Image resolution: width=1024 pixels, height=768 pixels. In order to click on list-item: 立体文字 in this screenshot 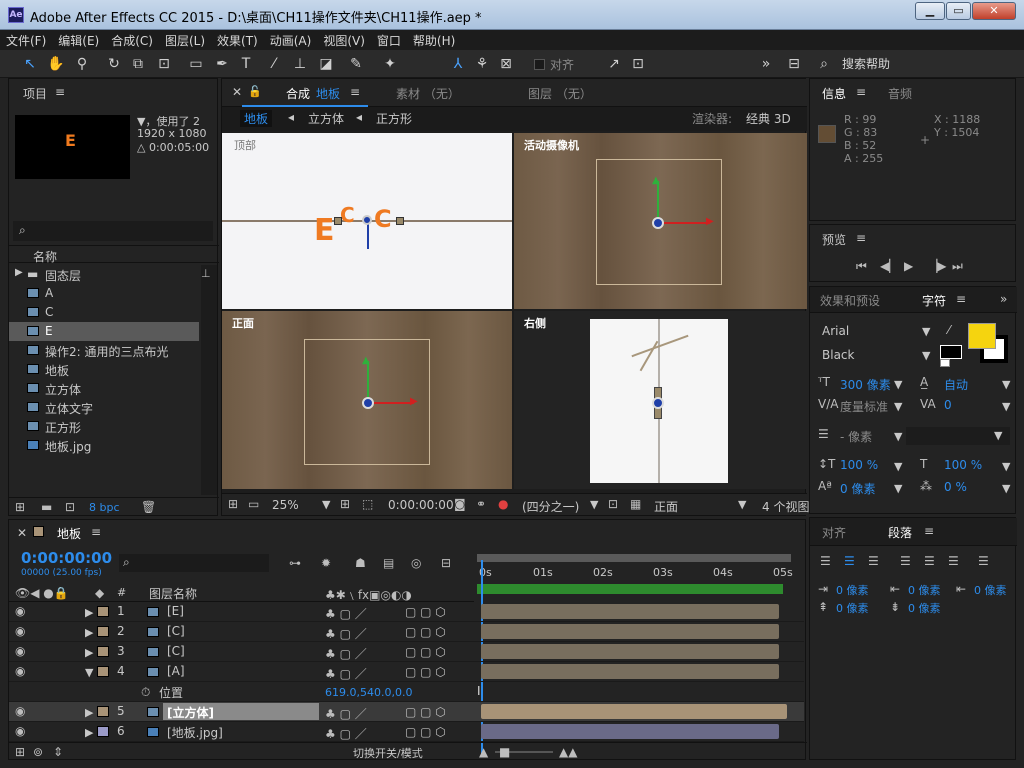, I will do `click(104, 407)`.